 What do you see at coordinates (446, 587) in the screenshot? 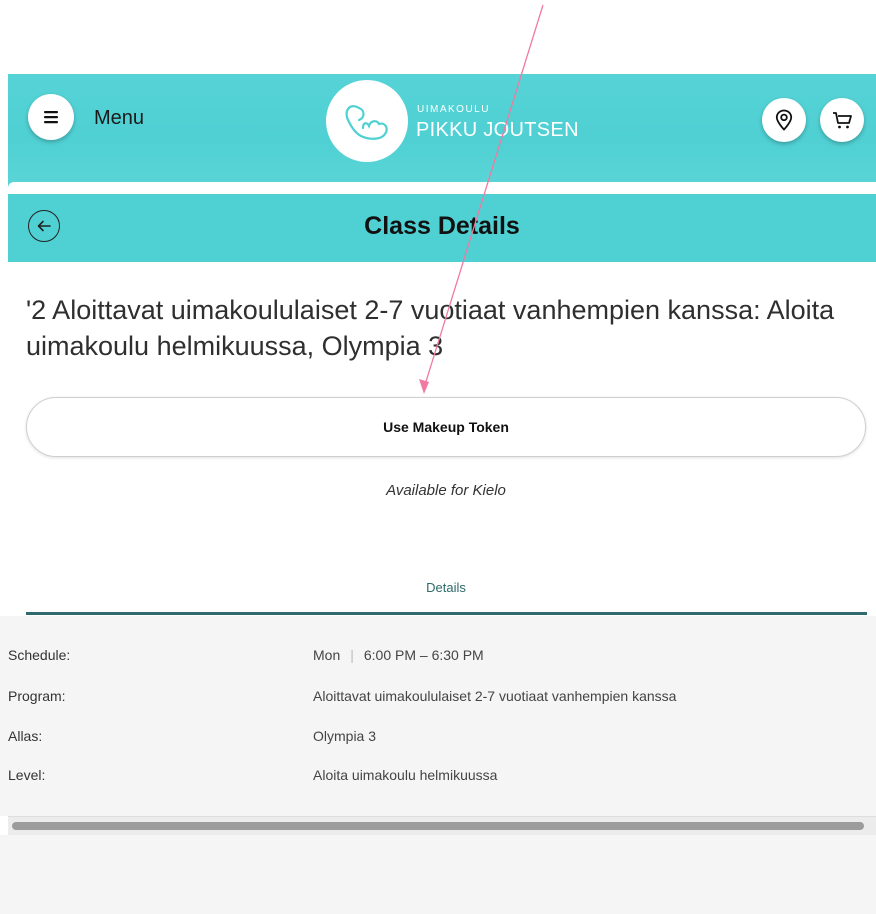
I see `tab-details: Details` at bounding box center [446, 587].